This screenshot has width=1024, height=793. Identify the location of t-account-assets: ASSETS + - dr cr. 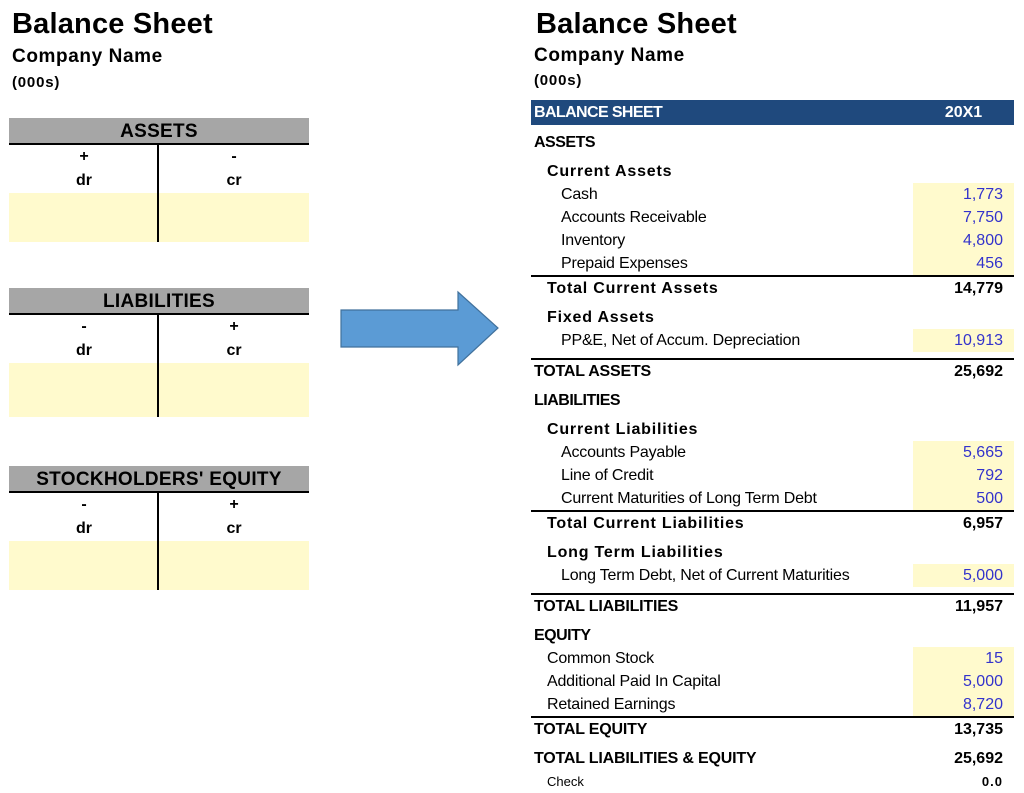
(159, 180).